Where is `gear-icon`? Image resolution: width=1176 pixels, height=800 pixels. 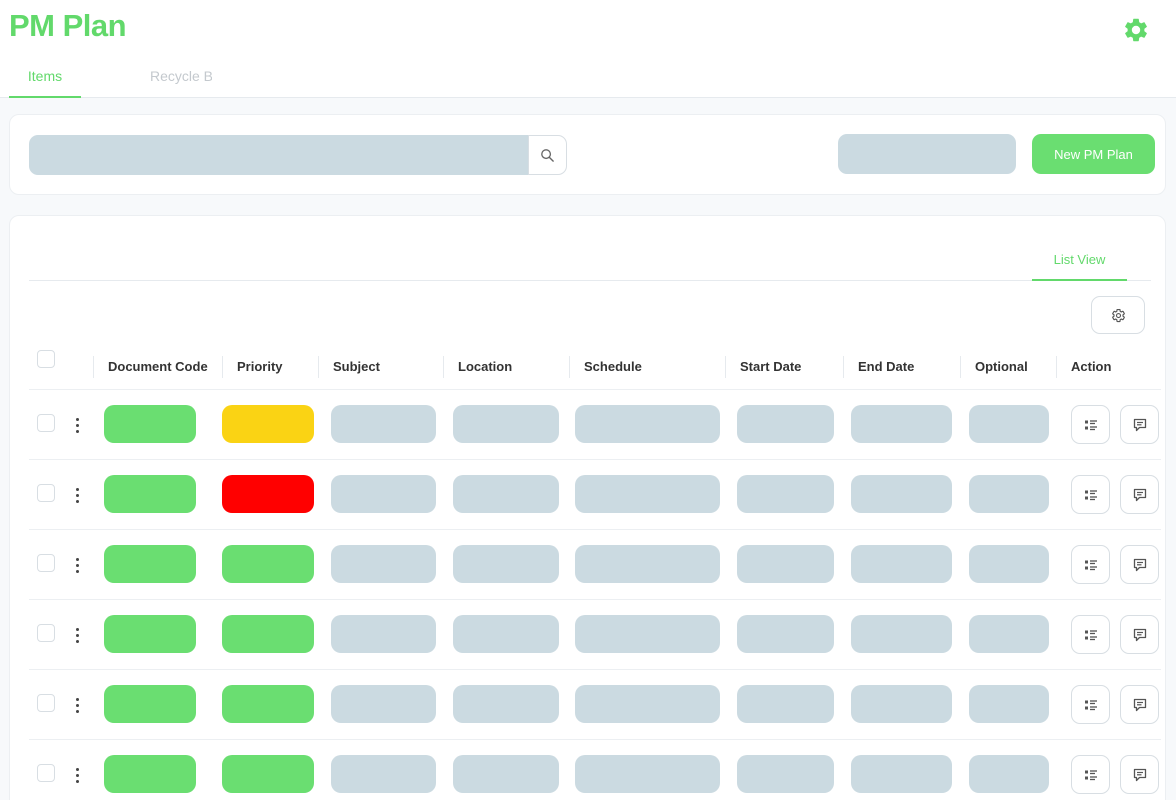 gear-icon is located at coordinates (1118, 315).